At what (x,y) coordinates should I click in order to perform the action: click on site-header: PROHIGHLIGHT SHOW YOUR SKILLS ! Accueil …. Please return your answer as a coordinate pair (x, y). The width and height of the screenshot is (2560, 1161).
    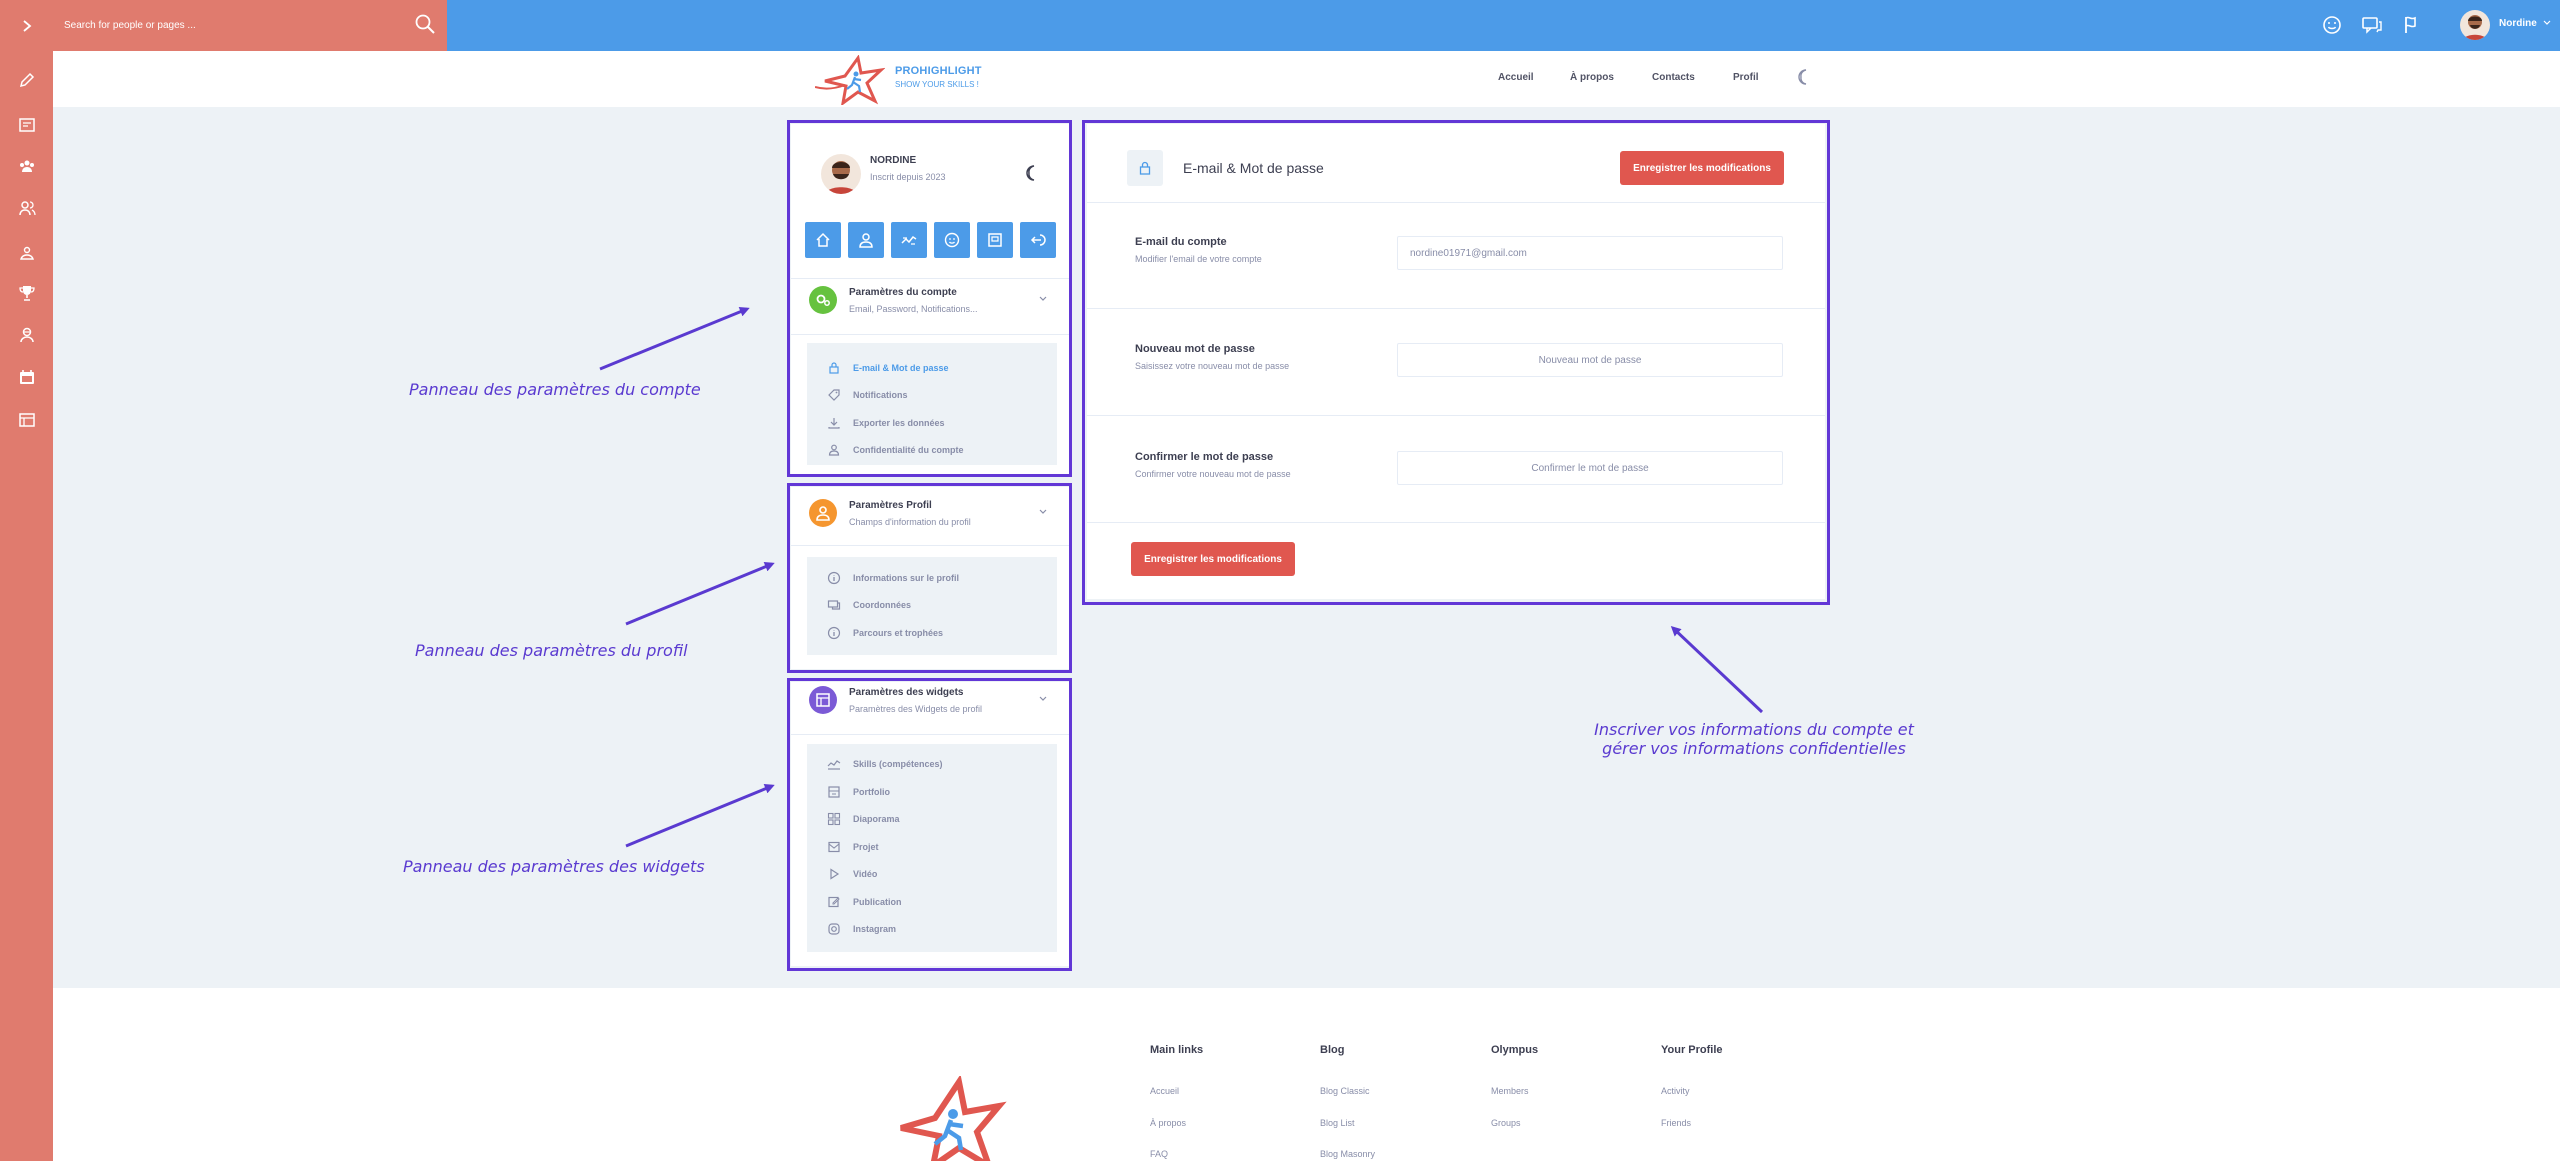
    Looking at the image, I should click on (1306, 79).